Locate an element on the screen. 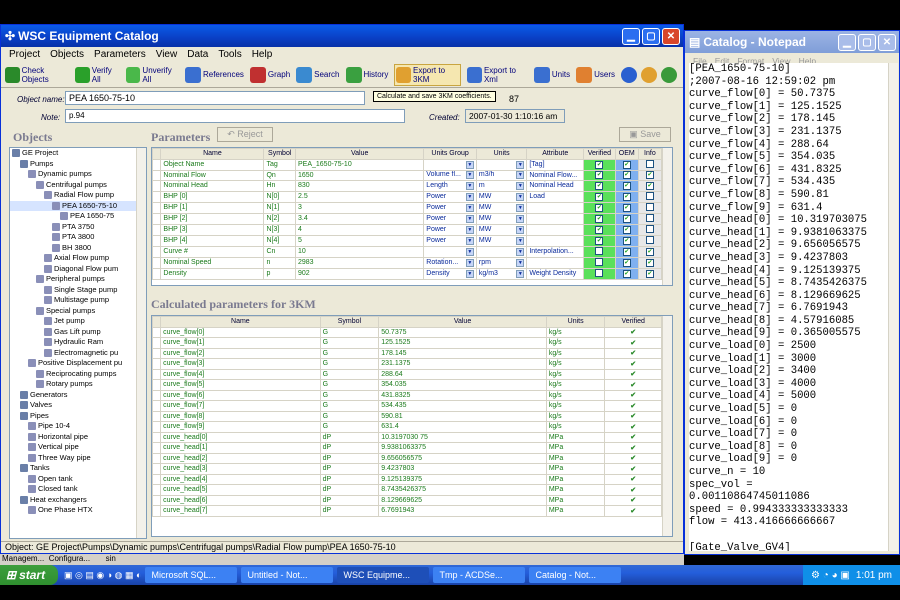  tree-node: Pipe 10-4 is located at coordinates (78, 426).